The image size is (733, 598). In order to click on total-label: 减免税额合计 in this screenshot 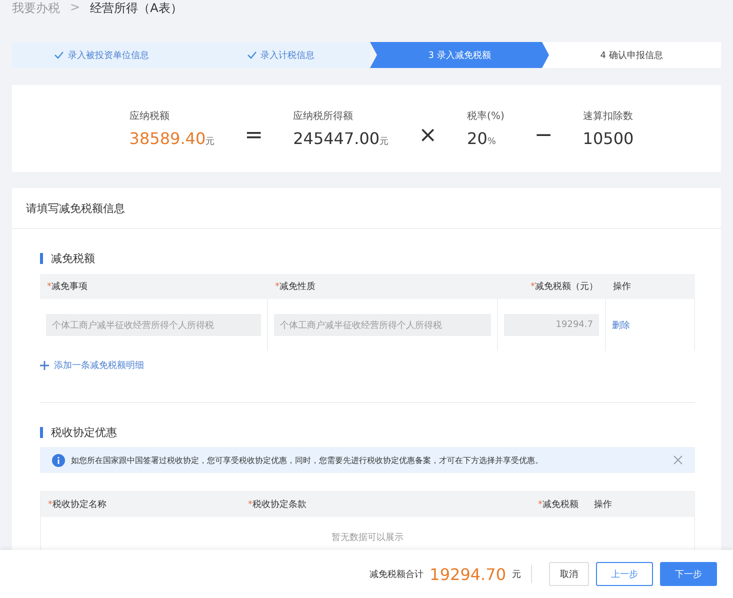, I will do `click(397, 574)`.